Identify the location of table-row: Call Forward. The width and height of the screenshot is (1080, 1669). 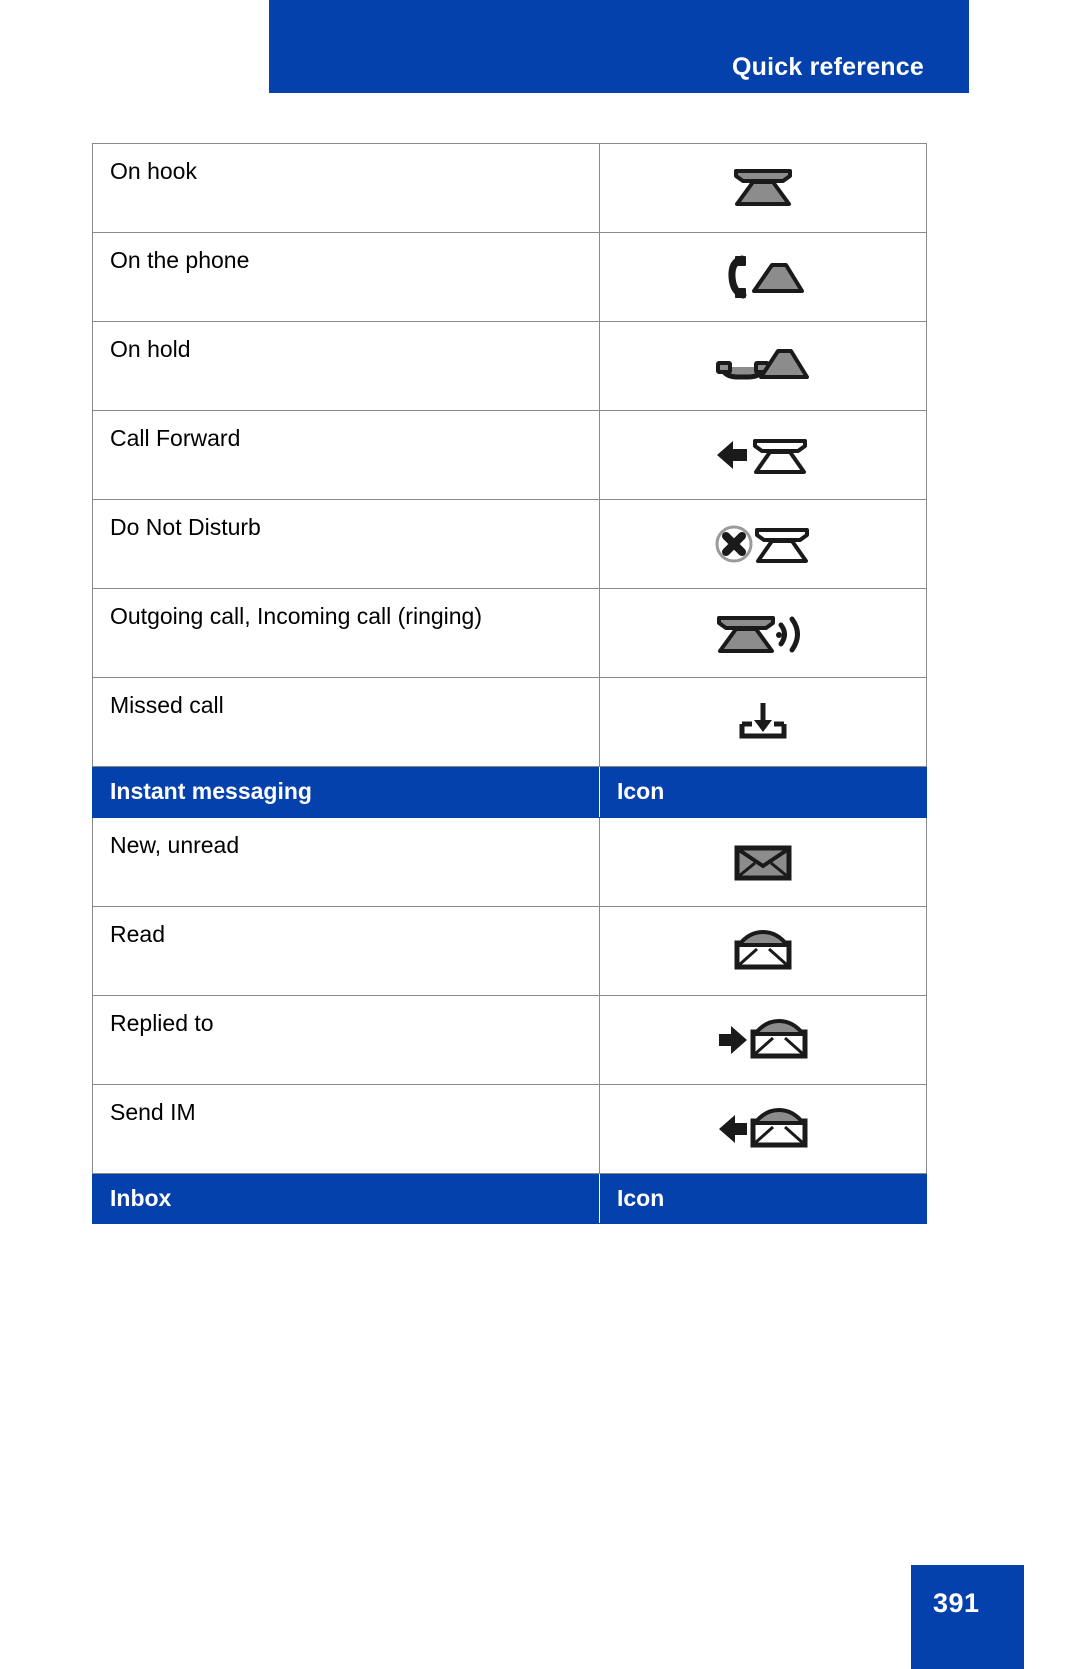
(509, 455).